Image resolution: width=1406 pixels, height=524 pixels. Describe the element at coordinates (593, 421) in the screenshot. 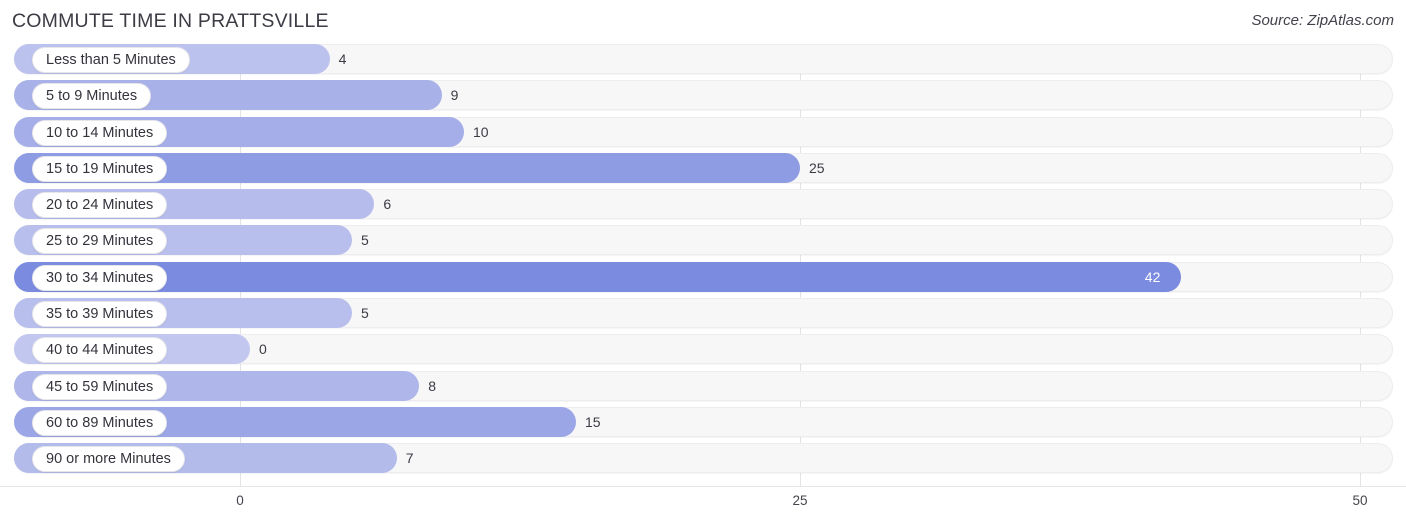

I see `value-label: 15` at that location.